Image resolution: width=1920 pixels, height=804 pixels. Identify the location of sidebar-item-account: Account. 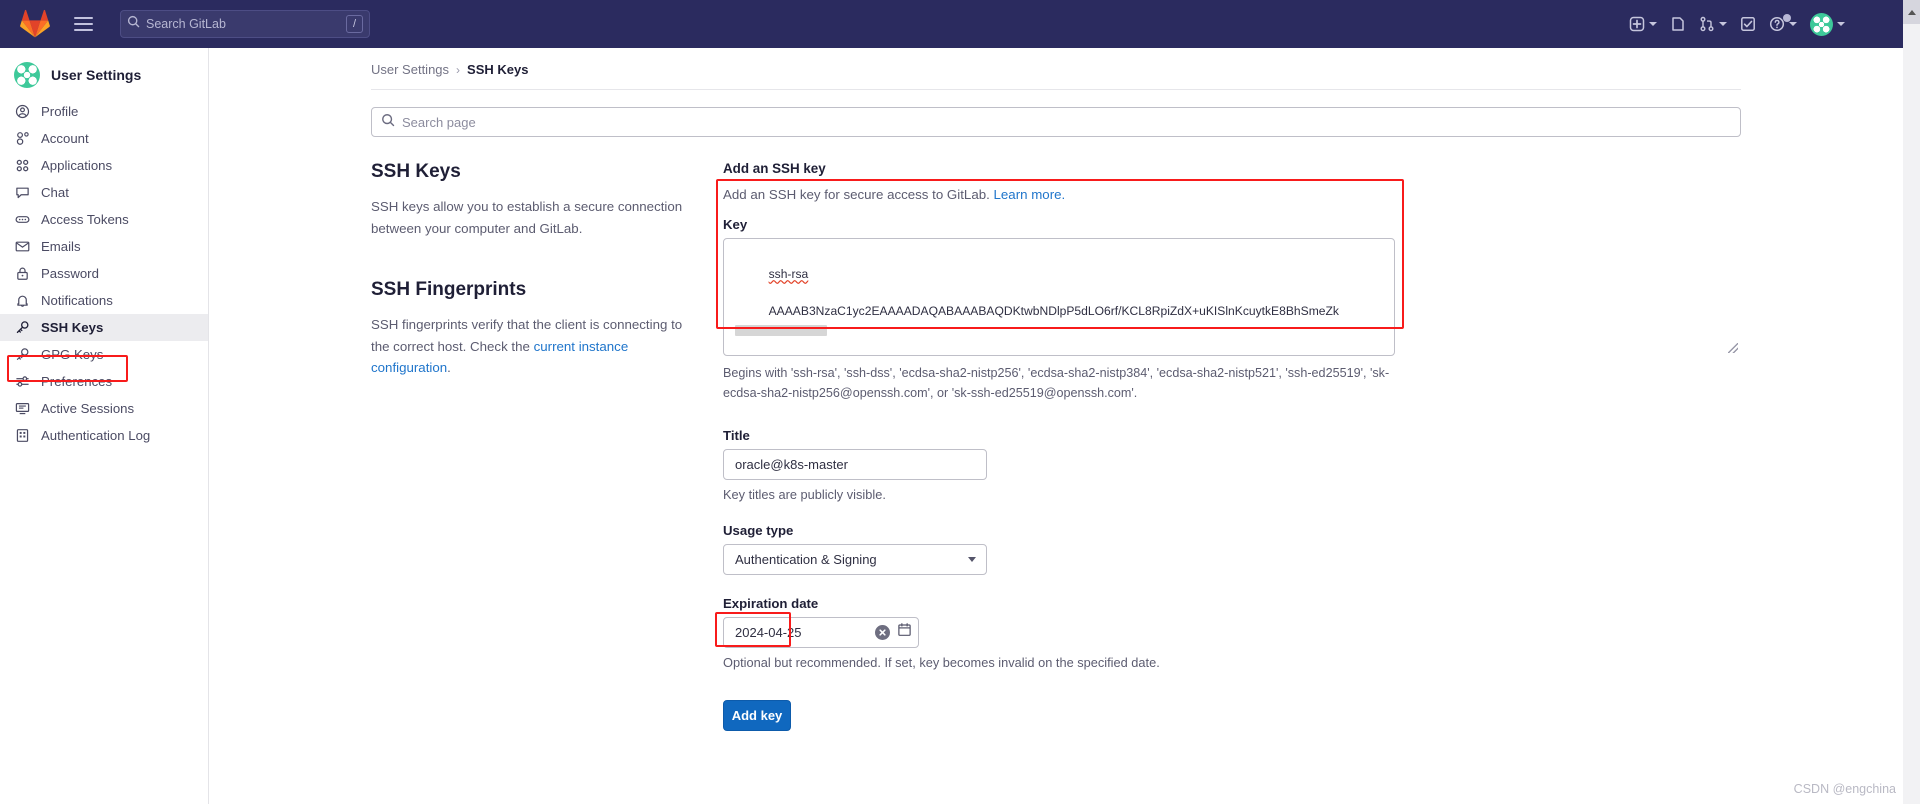
(104, 138).